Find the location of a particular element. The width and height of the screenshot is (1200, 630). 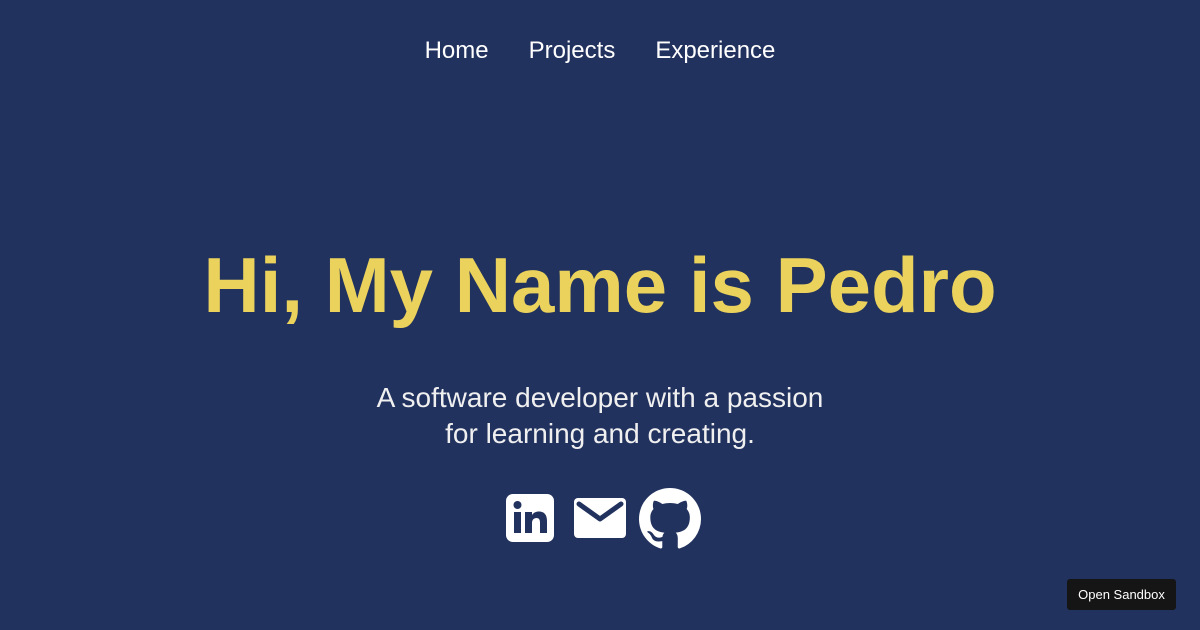

tagline-line-1: A software developer with a passion is located at coordinates (600, 397).